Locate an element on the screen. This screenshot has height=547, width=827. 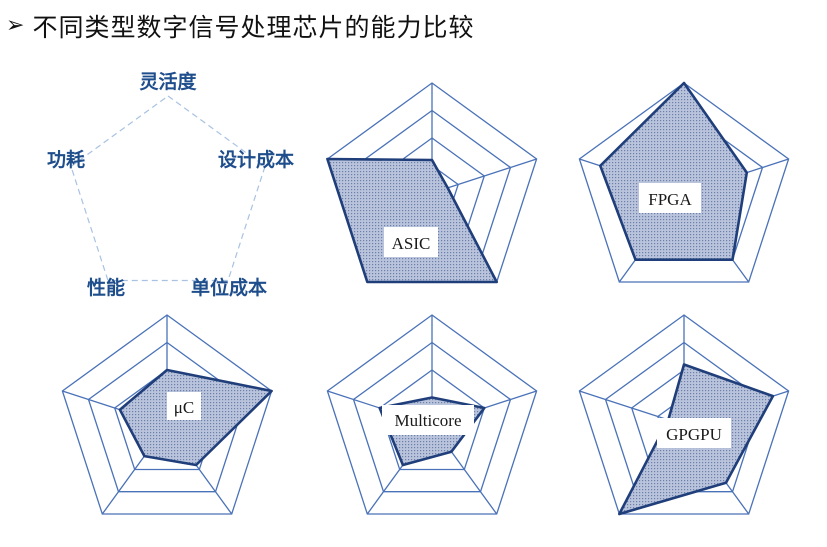
chip-label-gpgpu: GPGPU is located at coordinates (694, 434).